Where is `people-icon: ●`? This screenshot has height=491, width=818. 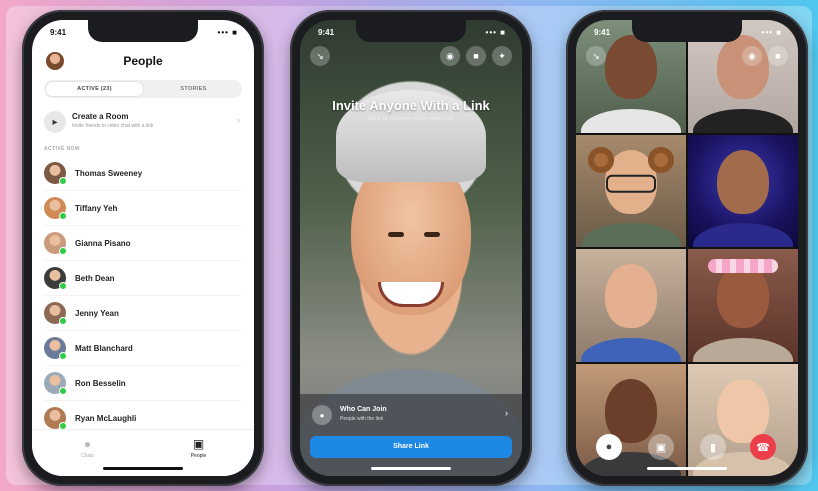 people-icon: ● is located at coordinates (322, 415).